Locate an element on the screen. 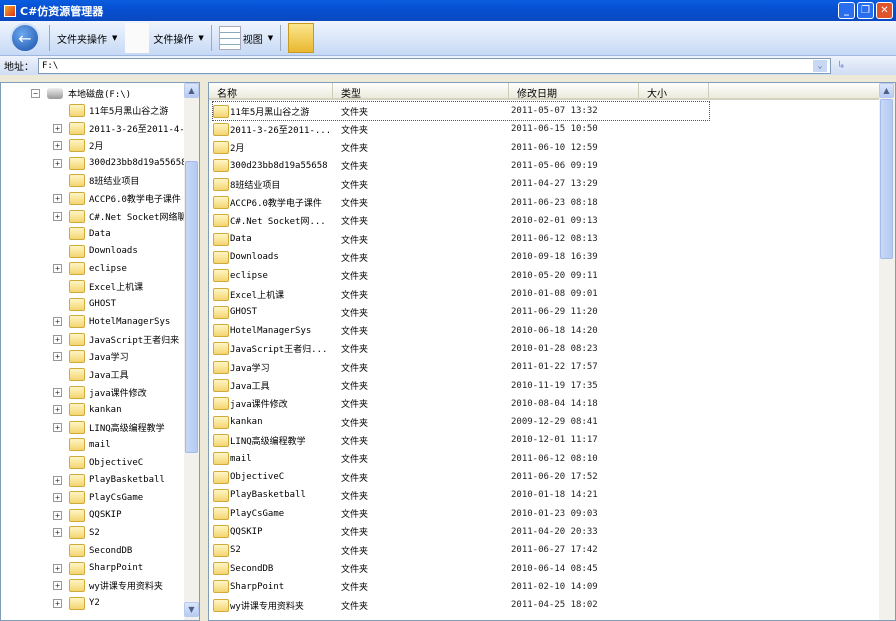  column-header-size: 大小 is located at coordinates (674, 91).